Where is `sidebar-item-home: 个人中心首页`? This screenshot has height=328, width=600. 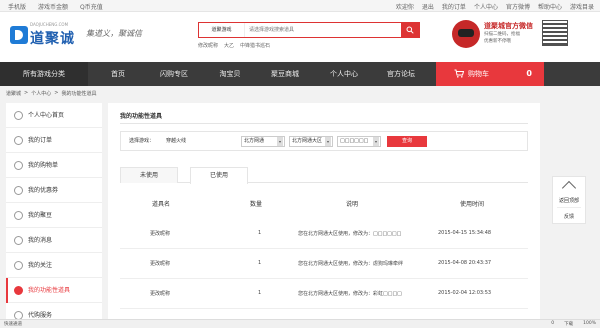 sidebar-item-home: 个人中心首页 is located at coordinates (54, 115).